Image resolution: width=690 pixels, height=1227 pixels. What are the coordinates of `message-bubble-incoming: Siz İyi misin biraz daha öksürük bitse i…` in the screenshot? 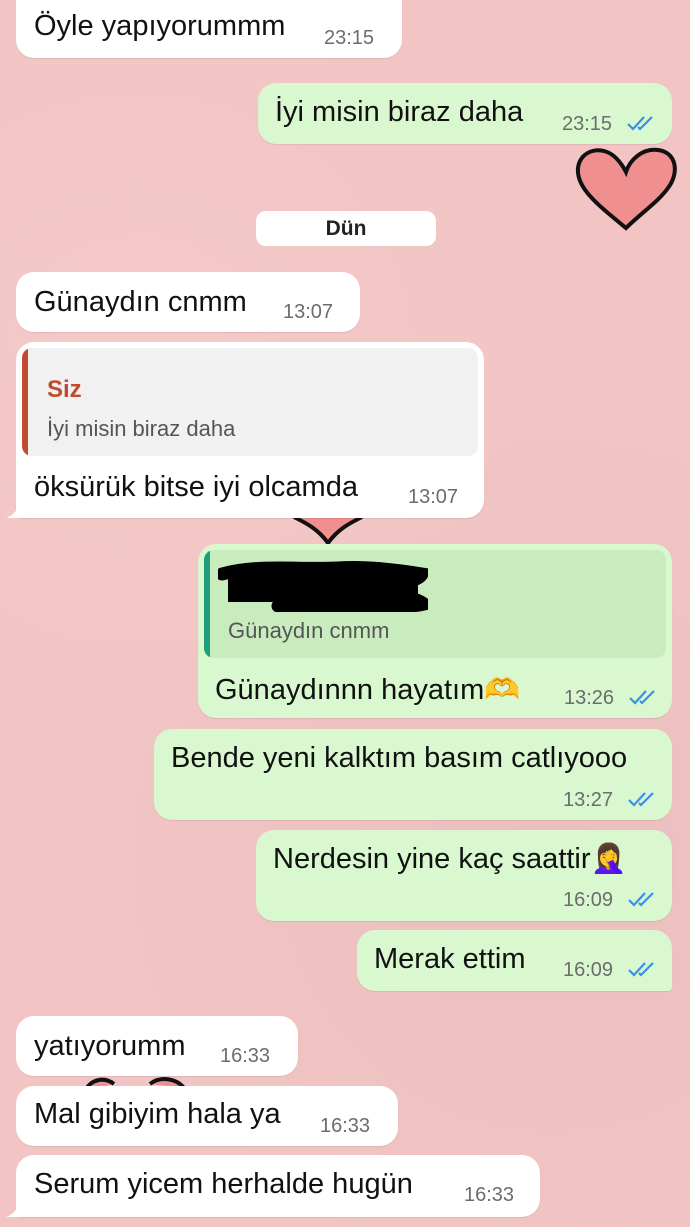 It's located at (250, 430).